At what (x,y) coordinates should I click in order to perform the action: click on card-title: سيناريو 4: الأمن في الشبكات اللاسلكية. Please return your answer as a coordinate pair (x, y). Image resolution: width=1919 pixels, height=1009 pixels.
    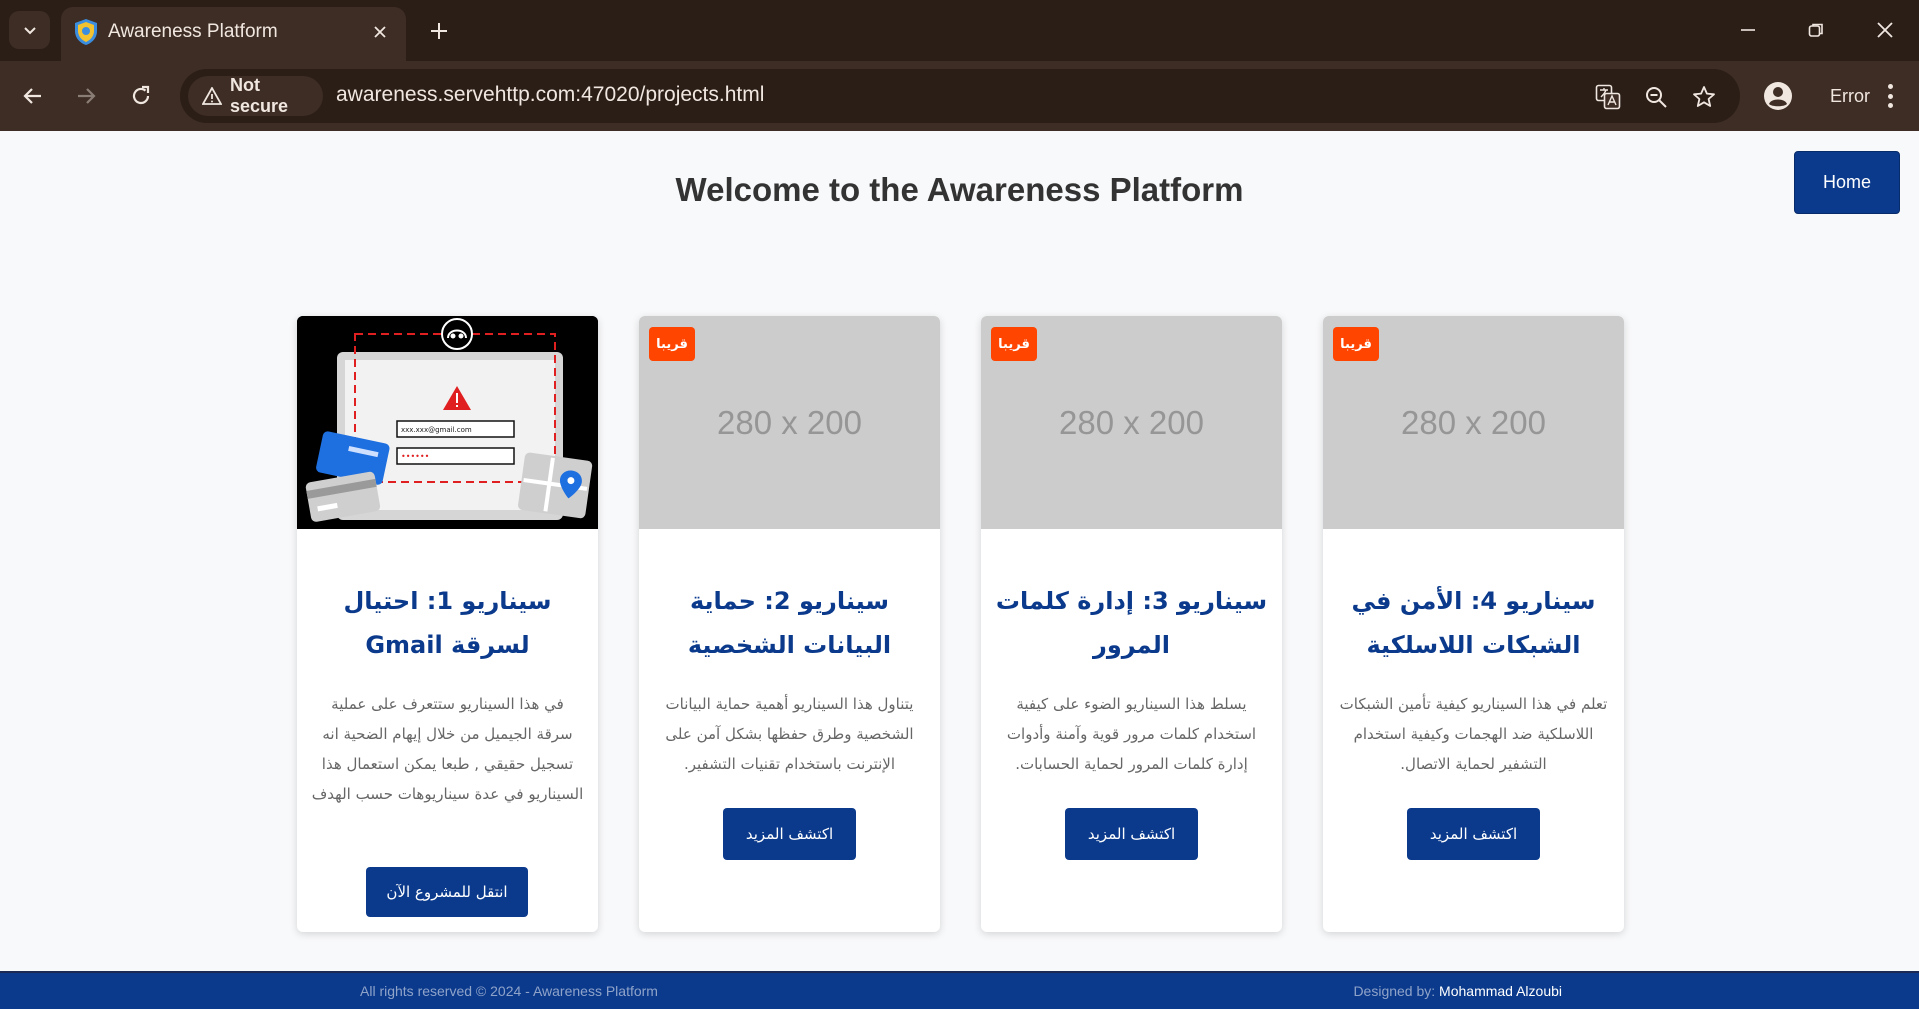
    Looking at the image, I should click on (1473, 623).